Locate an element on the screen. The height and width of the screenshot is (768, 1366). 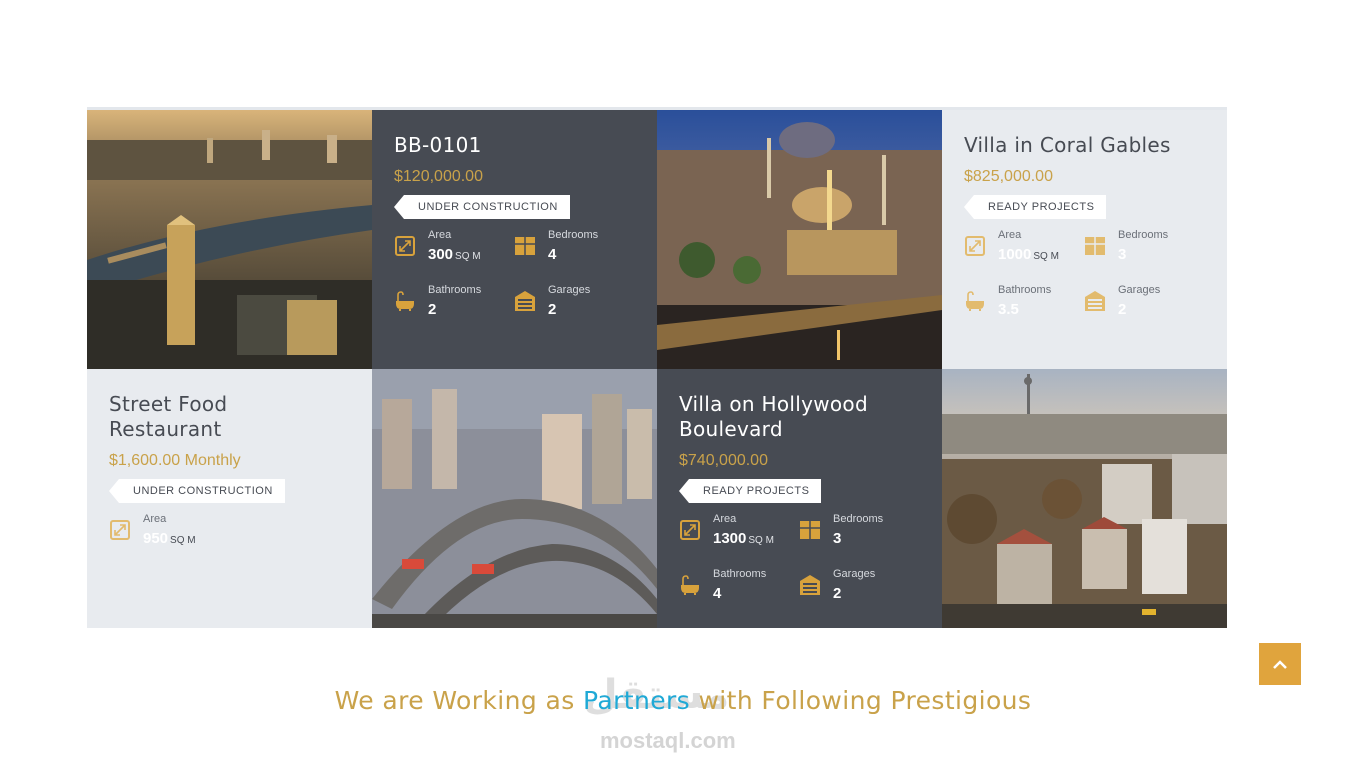
spec-value: 300 SQ M is located at coordinates (454, 256).